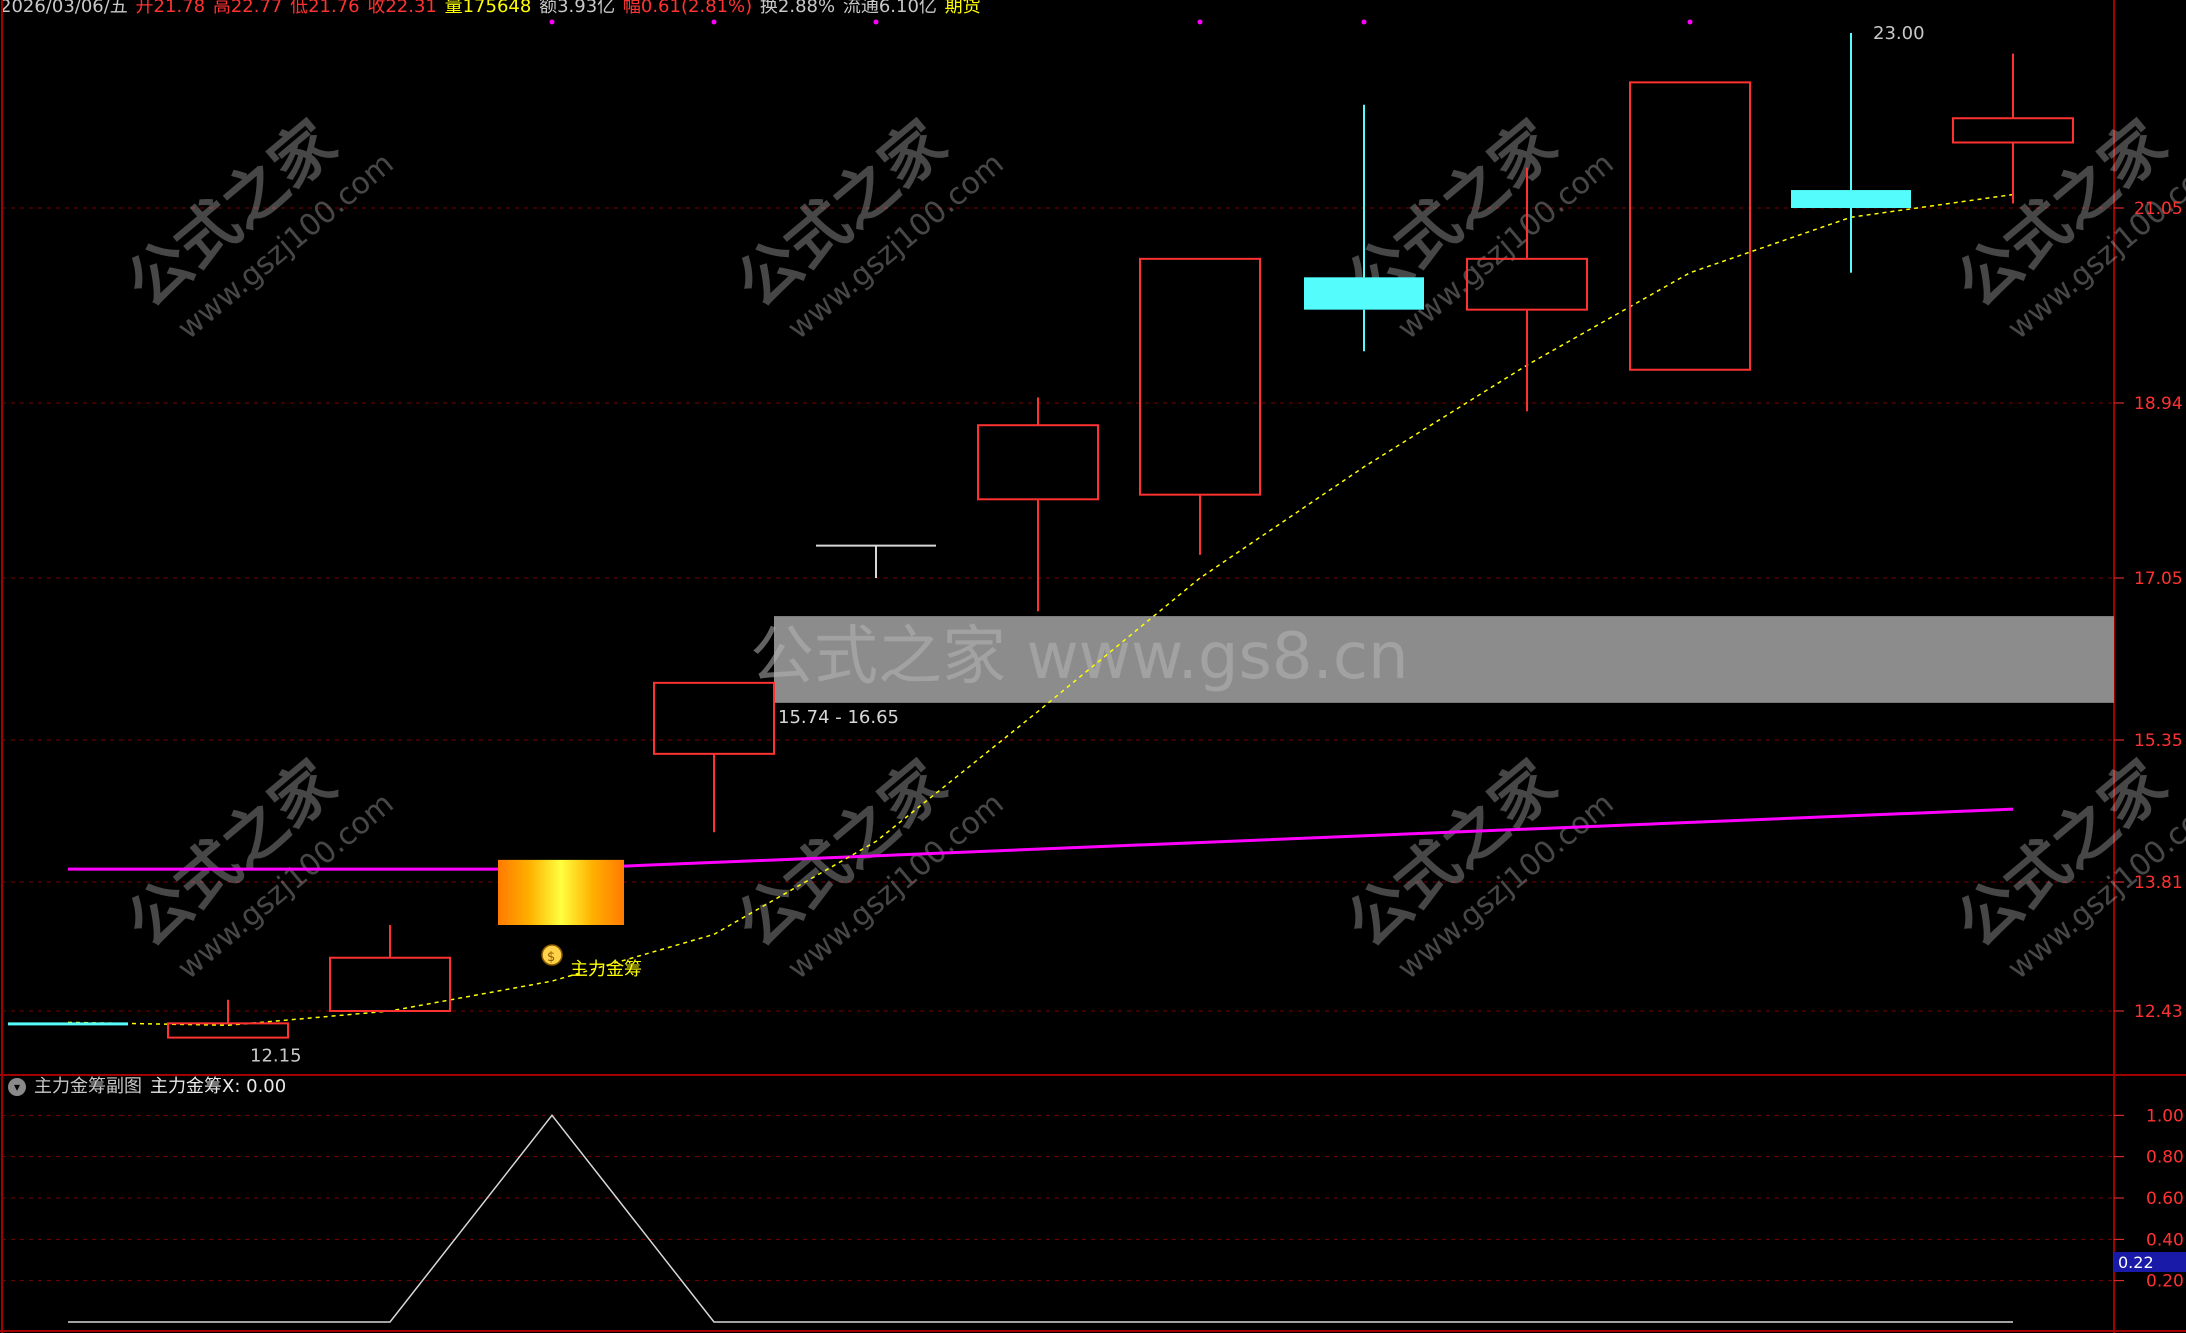 The width and height of the screenshot is (2186, 1333). Describe the element at coordinates (2165, 1158) in the screenshot. I see `sub-axis-label: 0.80` at that location.